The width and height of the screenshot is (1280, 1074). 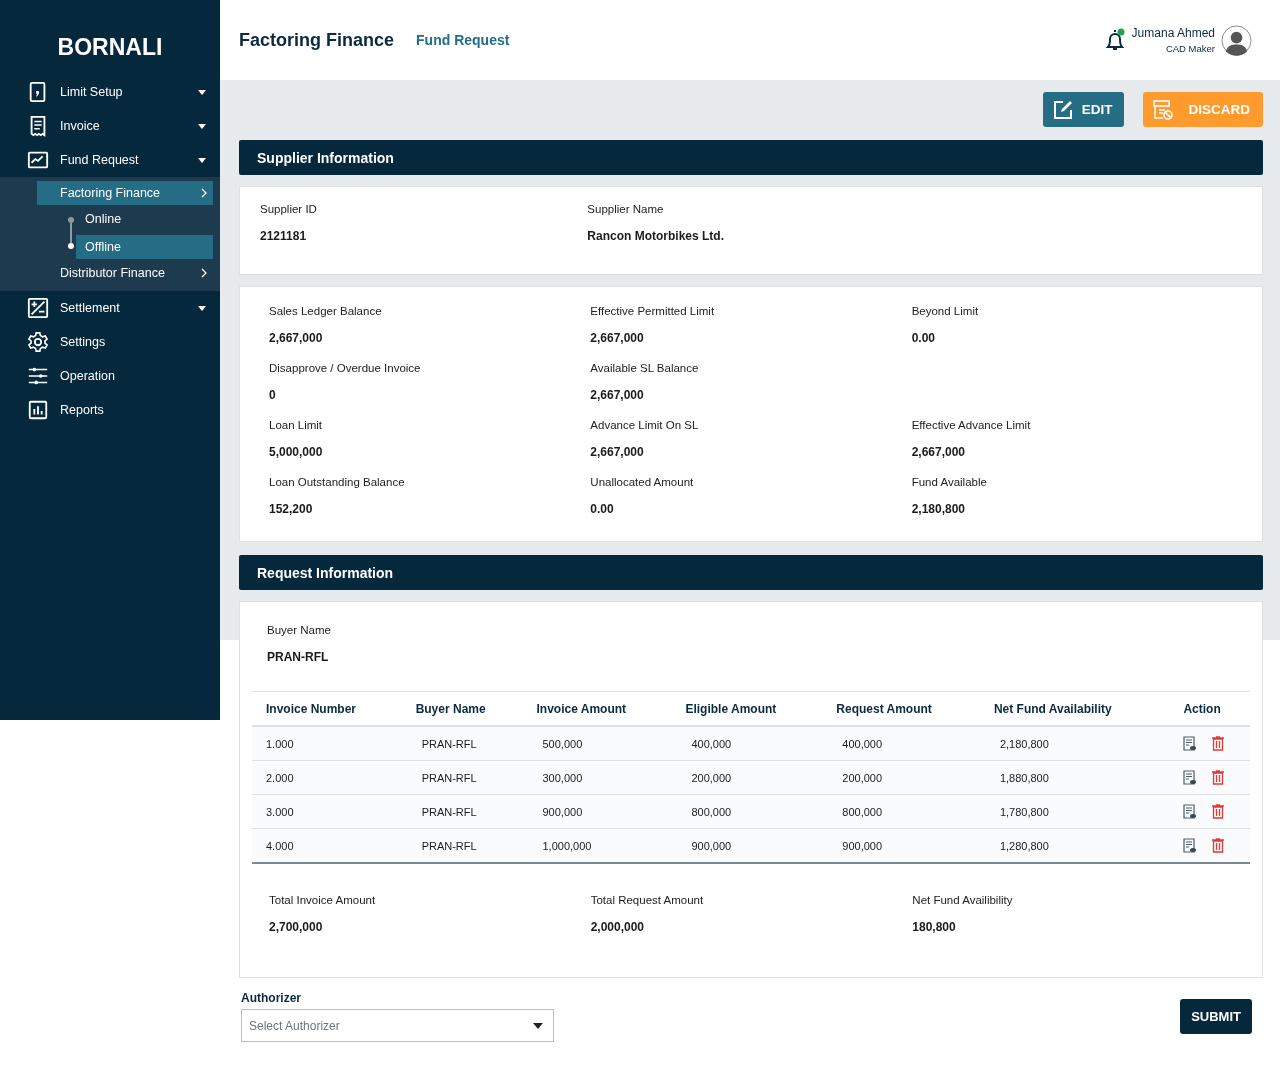 I want to click on table-cell: 1,000,000, so click(x=597, y=845).